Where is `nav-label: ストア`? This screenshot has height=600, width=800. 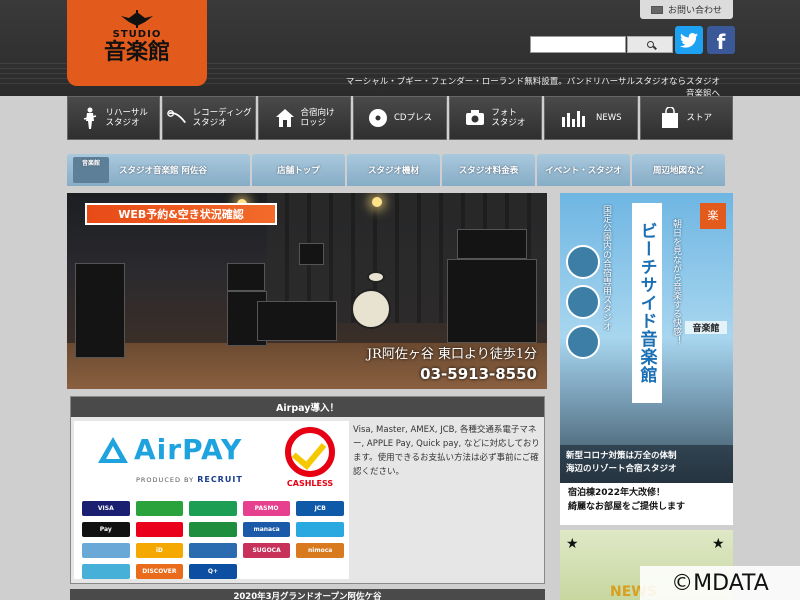 nav-label: ストア is located at coordinates (699, 118).